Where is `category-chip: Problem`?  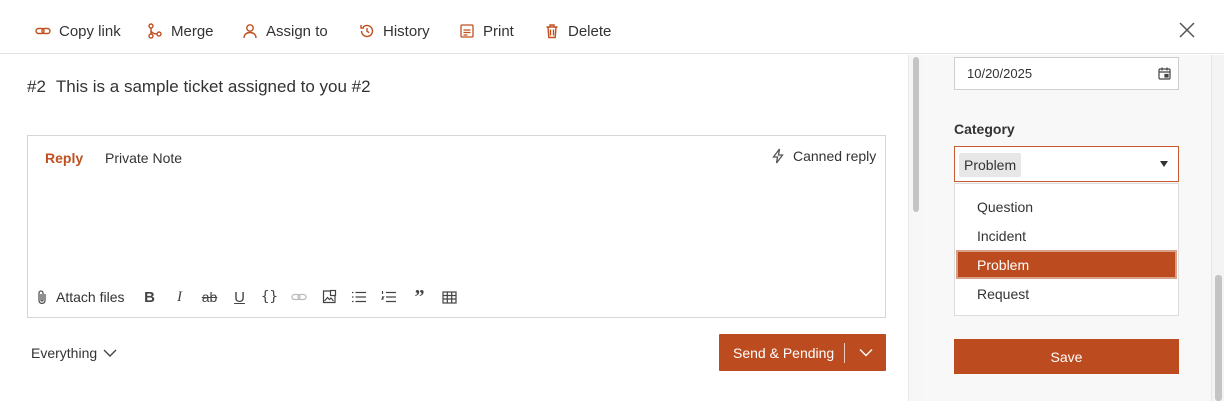
category-chip: Problem is located at coordinates (990, 165).